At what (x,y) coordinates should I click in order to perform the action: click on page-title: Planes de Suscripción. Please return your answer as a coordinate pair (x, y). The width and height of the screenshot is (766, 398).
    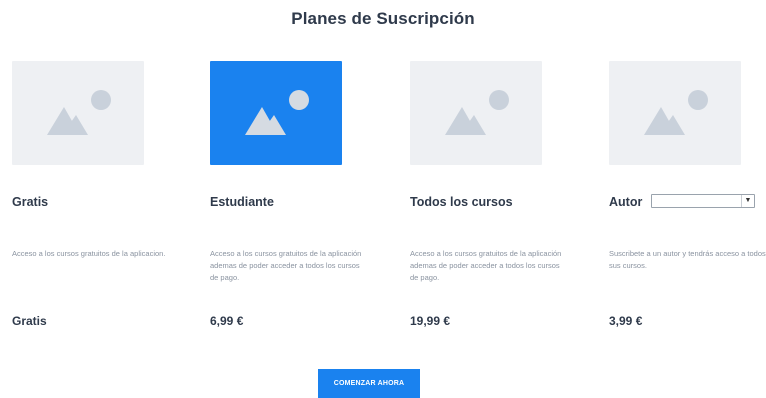
    Looking at the image, I should click on (383, 18).